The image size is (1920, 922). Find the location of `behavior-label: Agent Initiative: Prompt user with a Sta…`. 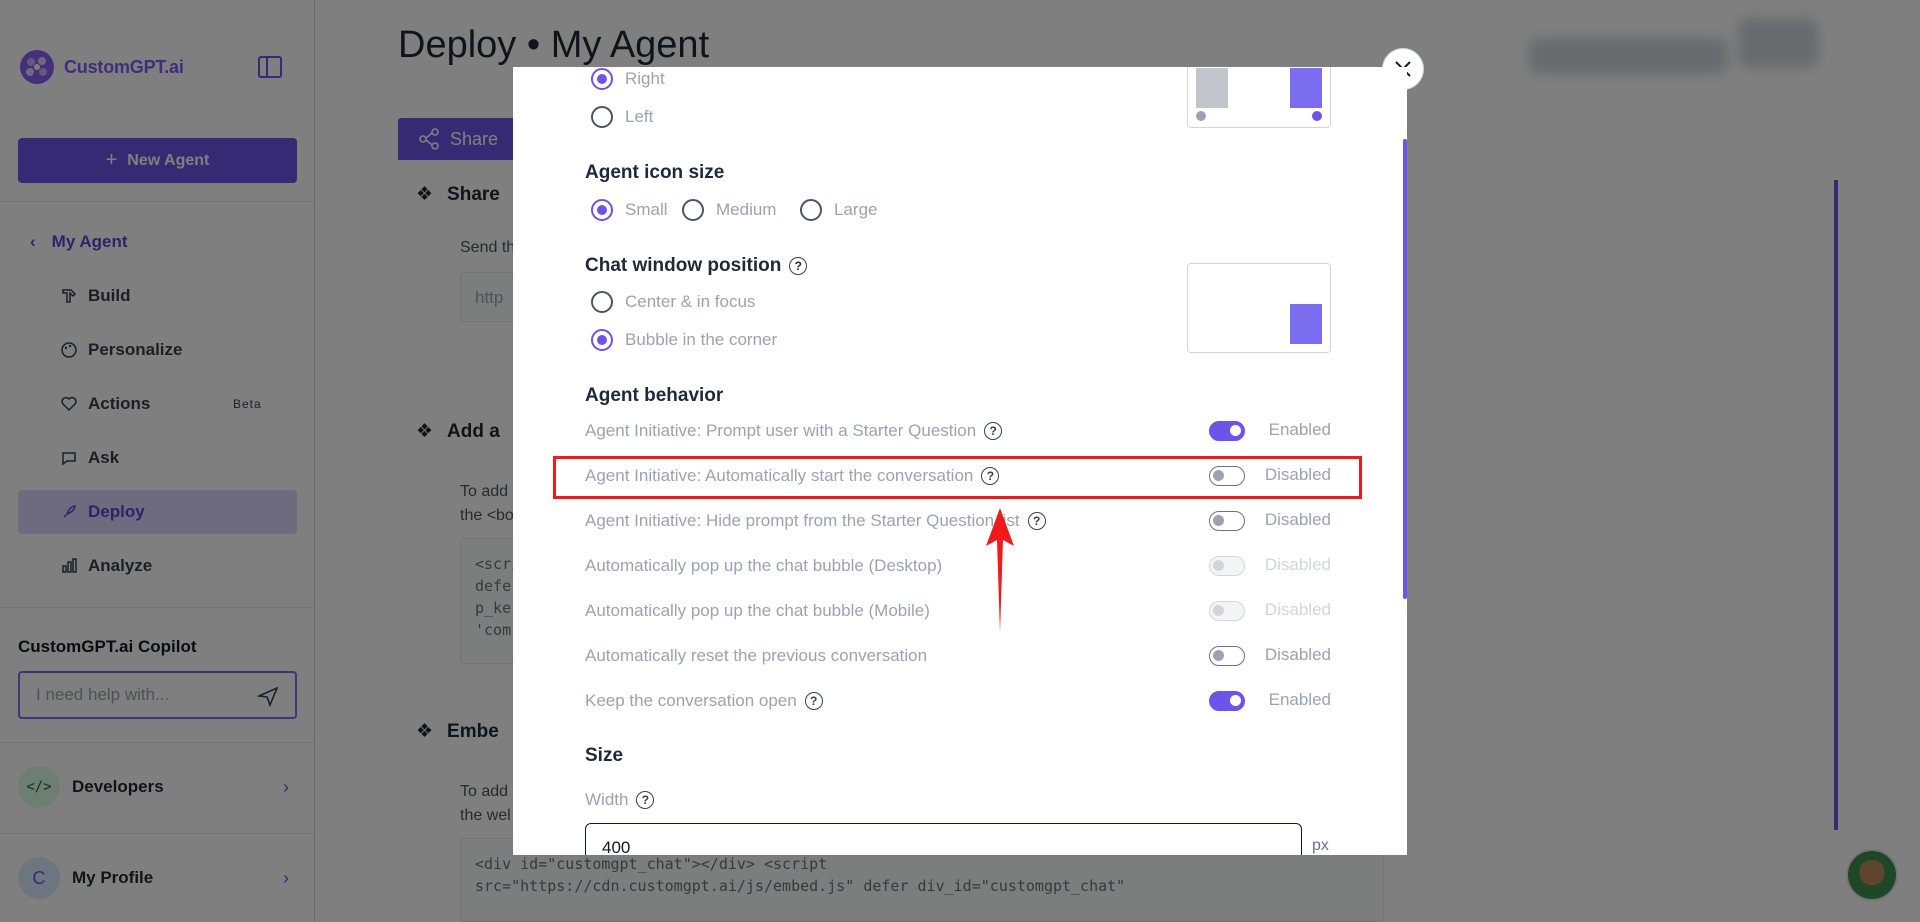

behavior-label: Agent Initiative: Prompt user with a Sta… is located at coordinates (781, 430).